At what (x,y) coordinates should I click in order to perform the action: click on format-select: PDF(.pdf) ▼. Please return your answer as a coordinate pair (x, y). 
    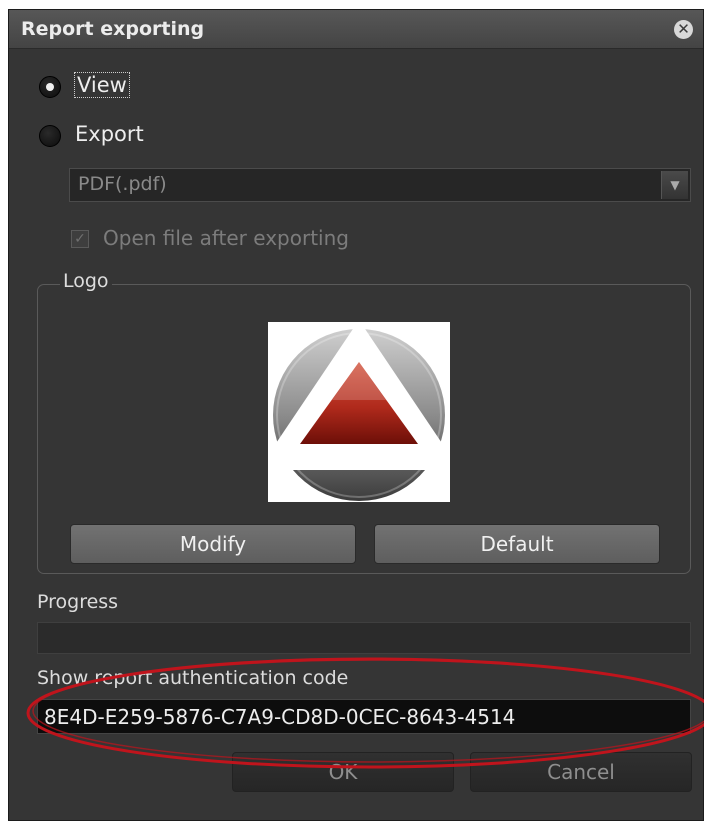
    Looking at the image, I should click on (380, 185).